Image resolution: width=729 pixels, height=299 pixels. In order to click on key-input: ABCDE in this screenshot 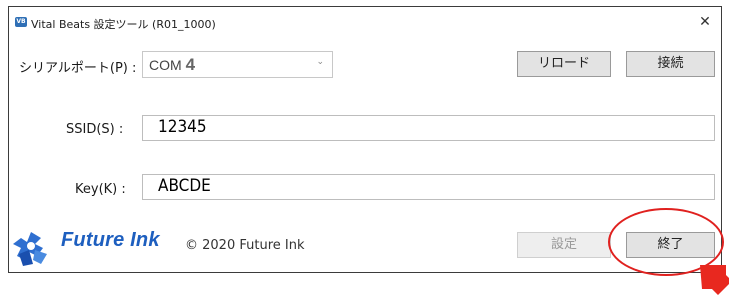, I will do `click(428, 187)`.